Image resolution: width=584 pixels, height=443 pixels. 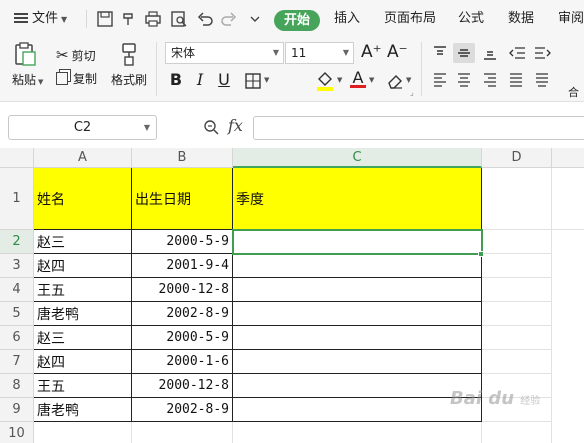 I want to click on cell-d3, so click(x=517, y=266).